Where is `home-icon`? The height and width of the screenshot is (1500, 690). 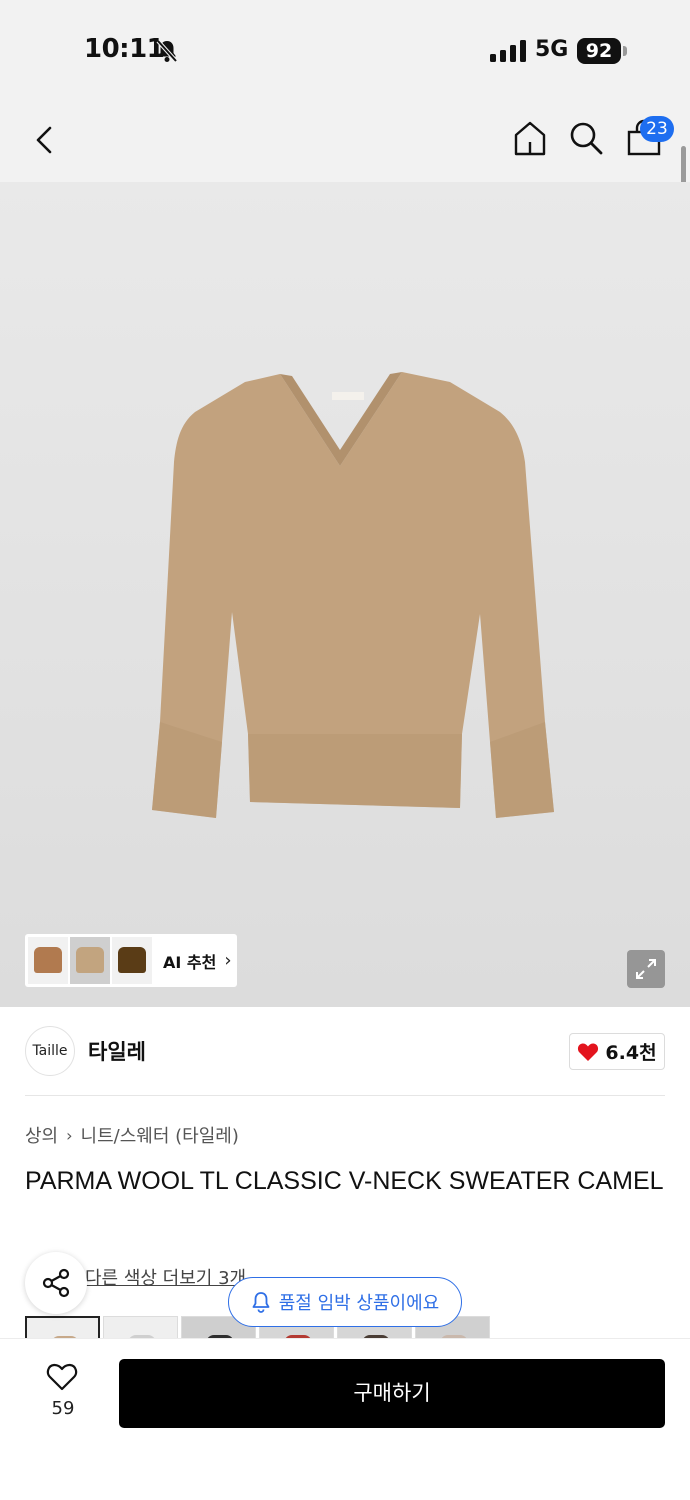 home-icon is located at coordinates (530, 138).